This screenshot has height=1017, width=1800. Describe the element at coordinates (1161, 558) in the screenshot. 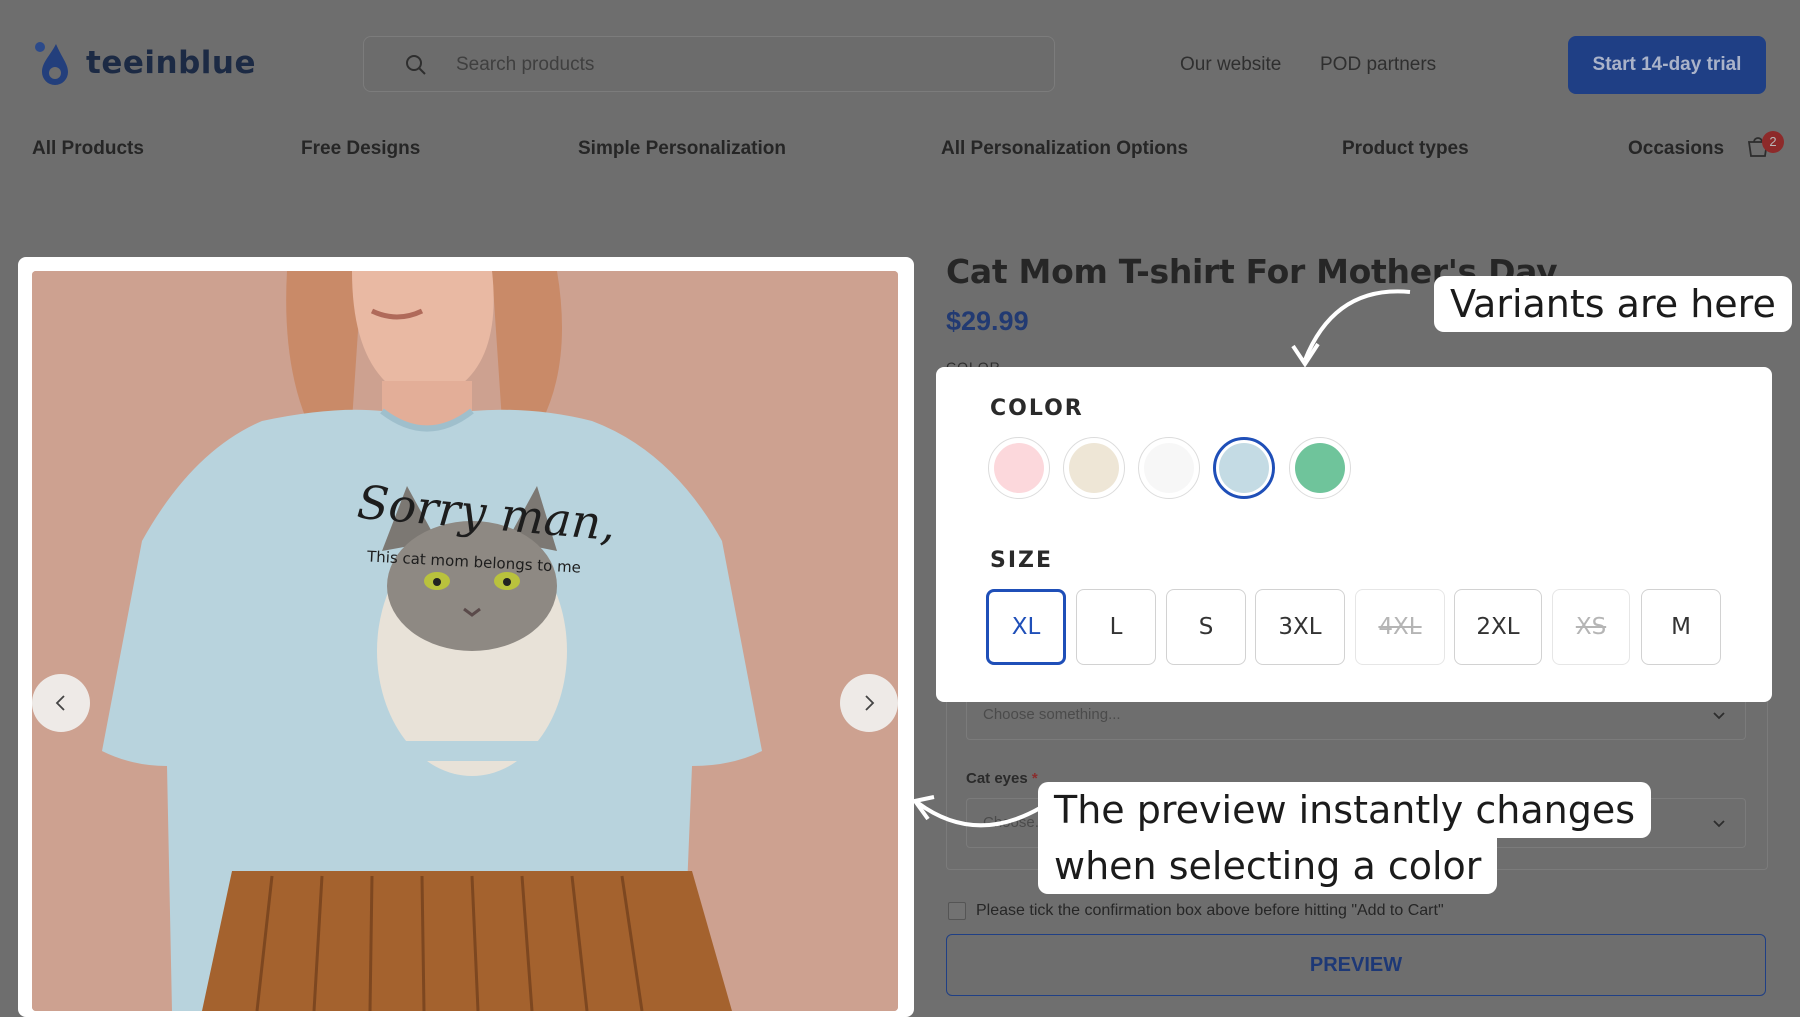

I see `annotation-arrows` at that location.